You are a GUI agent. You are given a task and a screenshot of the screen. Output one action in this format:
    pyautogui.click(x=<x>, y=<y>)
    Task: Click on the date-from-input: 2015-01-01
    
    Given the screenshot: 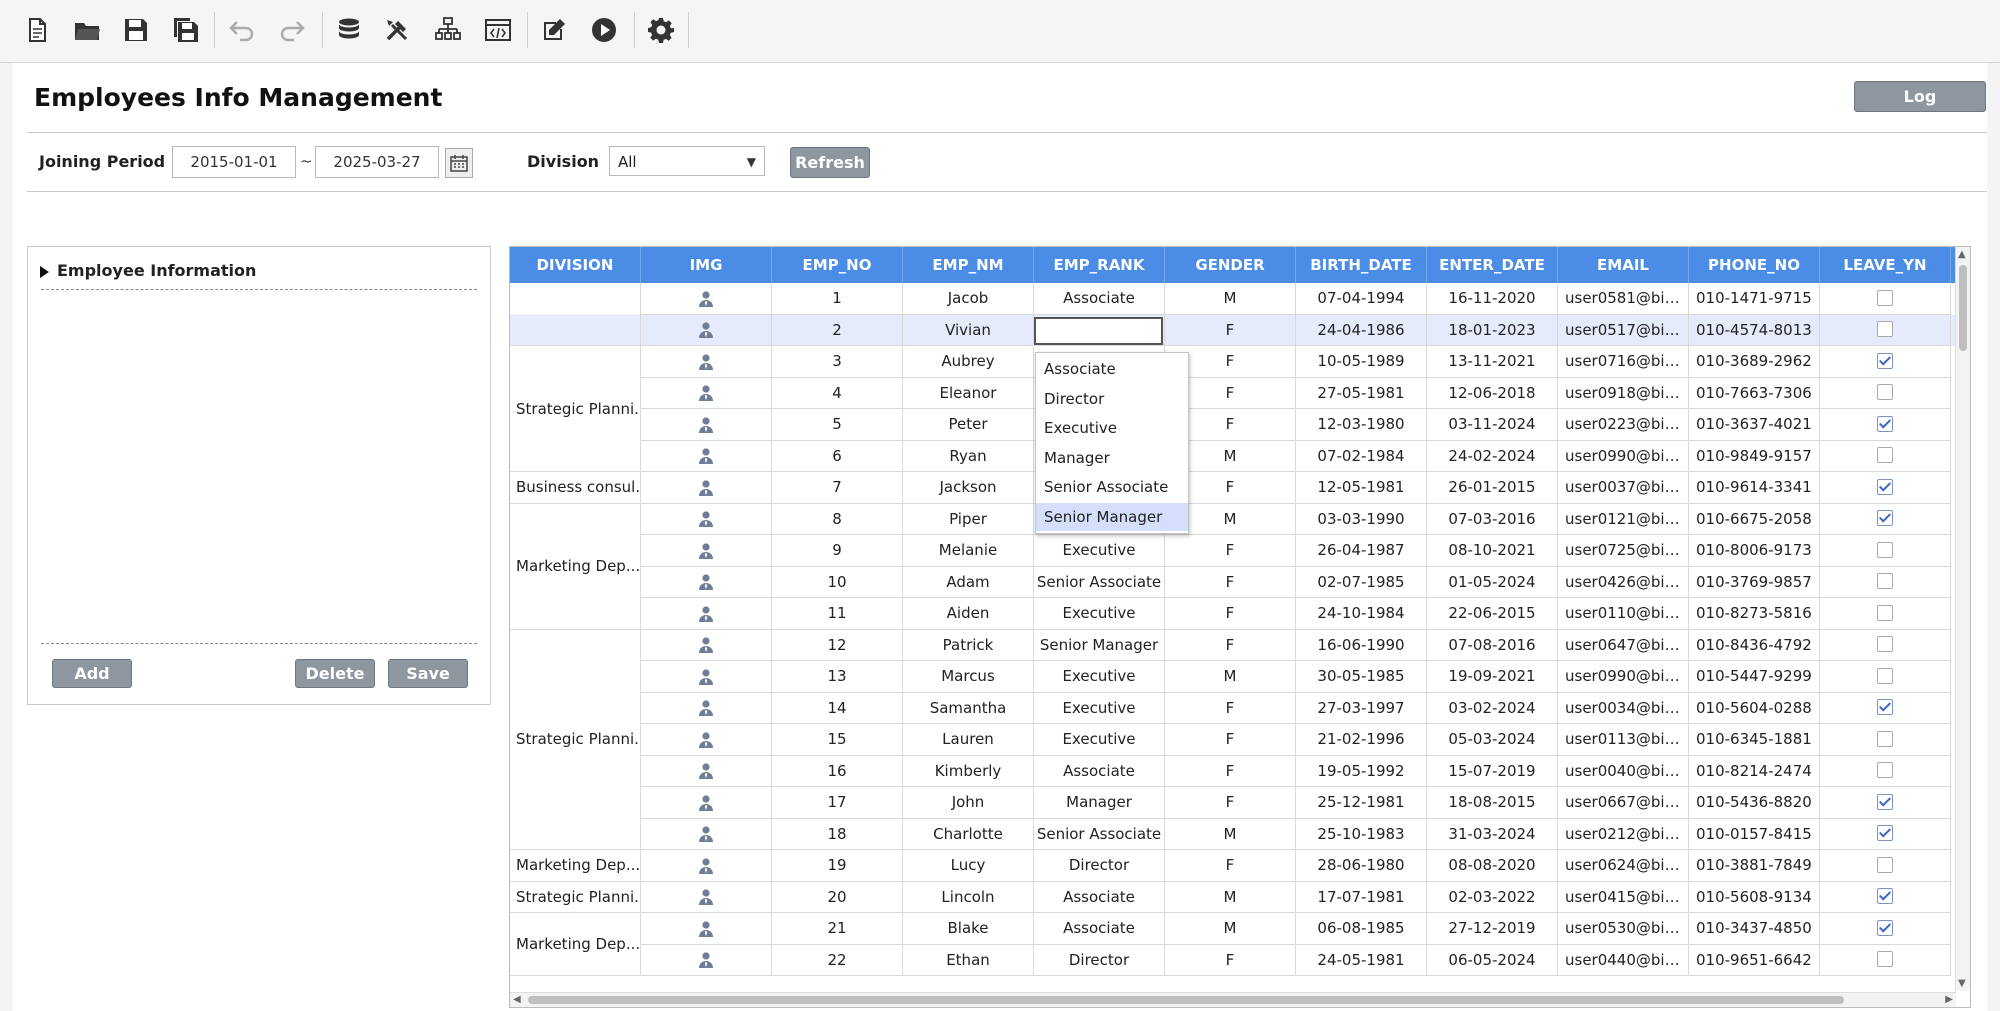 What is the action you would take?
    pyautogui.click(x=234, y=162)
    